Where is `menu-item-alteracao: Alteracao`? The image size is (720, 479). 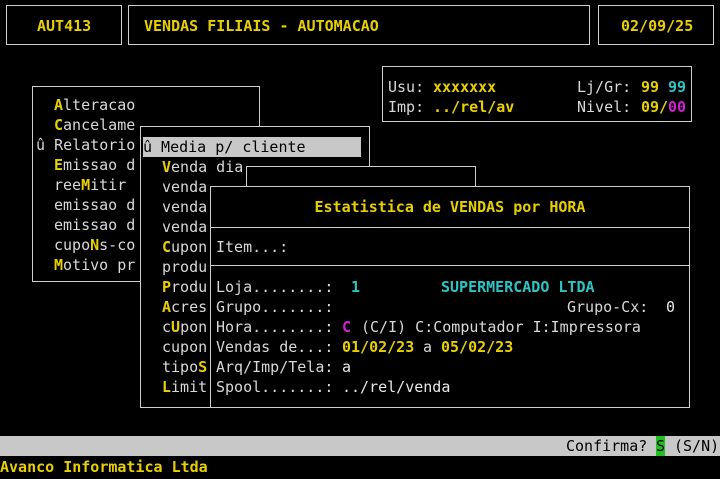 menu-item-alteracao: Alteracao is located at coordinates (94, 105).